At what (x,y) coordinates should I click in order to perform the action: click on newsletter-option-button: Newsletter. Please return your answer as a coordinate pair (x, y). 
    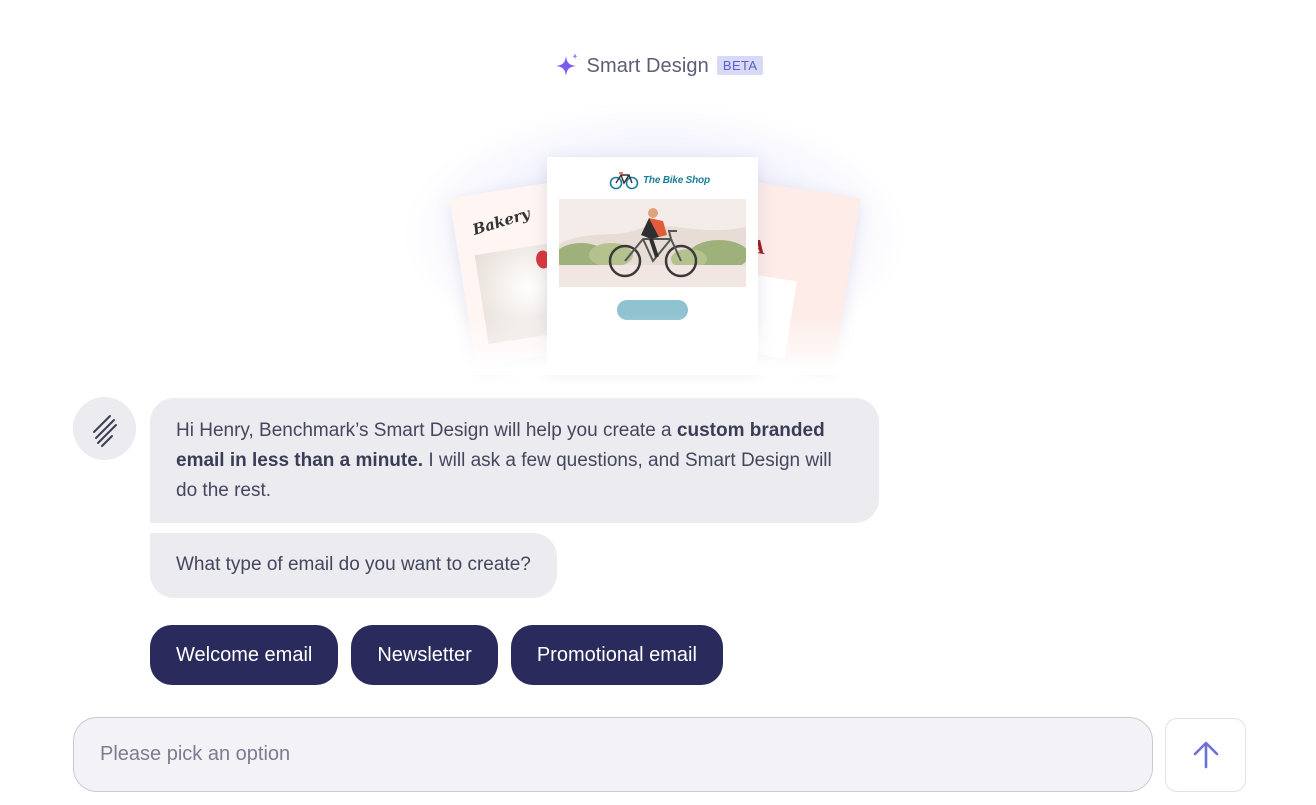
    Looking at the image, I should click on (424, 655).